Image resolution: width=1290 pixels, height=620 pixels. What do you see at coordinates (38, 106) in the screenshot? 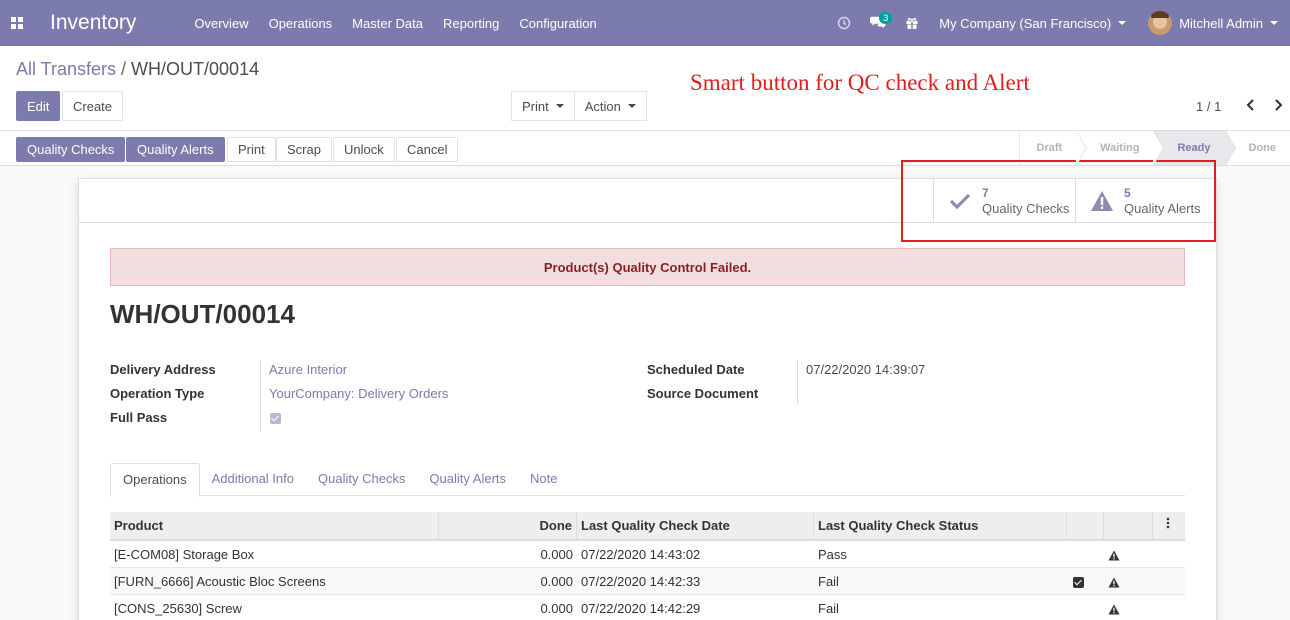
I see `edit-button: Edit` at bounding box center [38, 106].